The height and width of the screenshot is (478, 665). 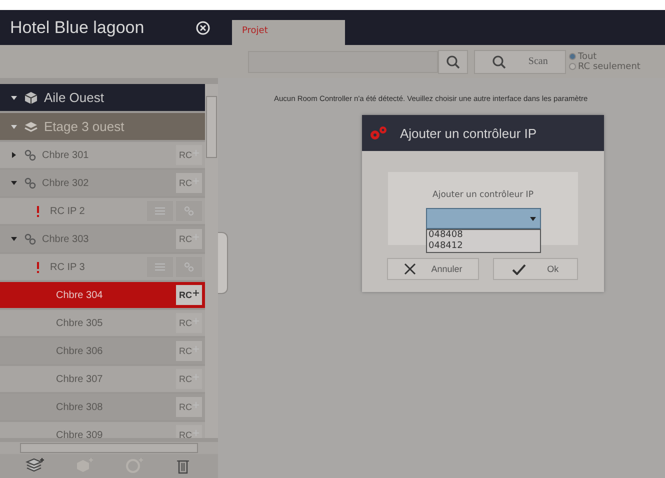 What do you see at coordinates (604, 57) in the screenshot?
I see `radio-button: Tout` at bounding box center [604, 57].